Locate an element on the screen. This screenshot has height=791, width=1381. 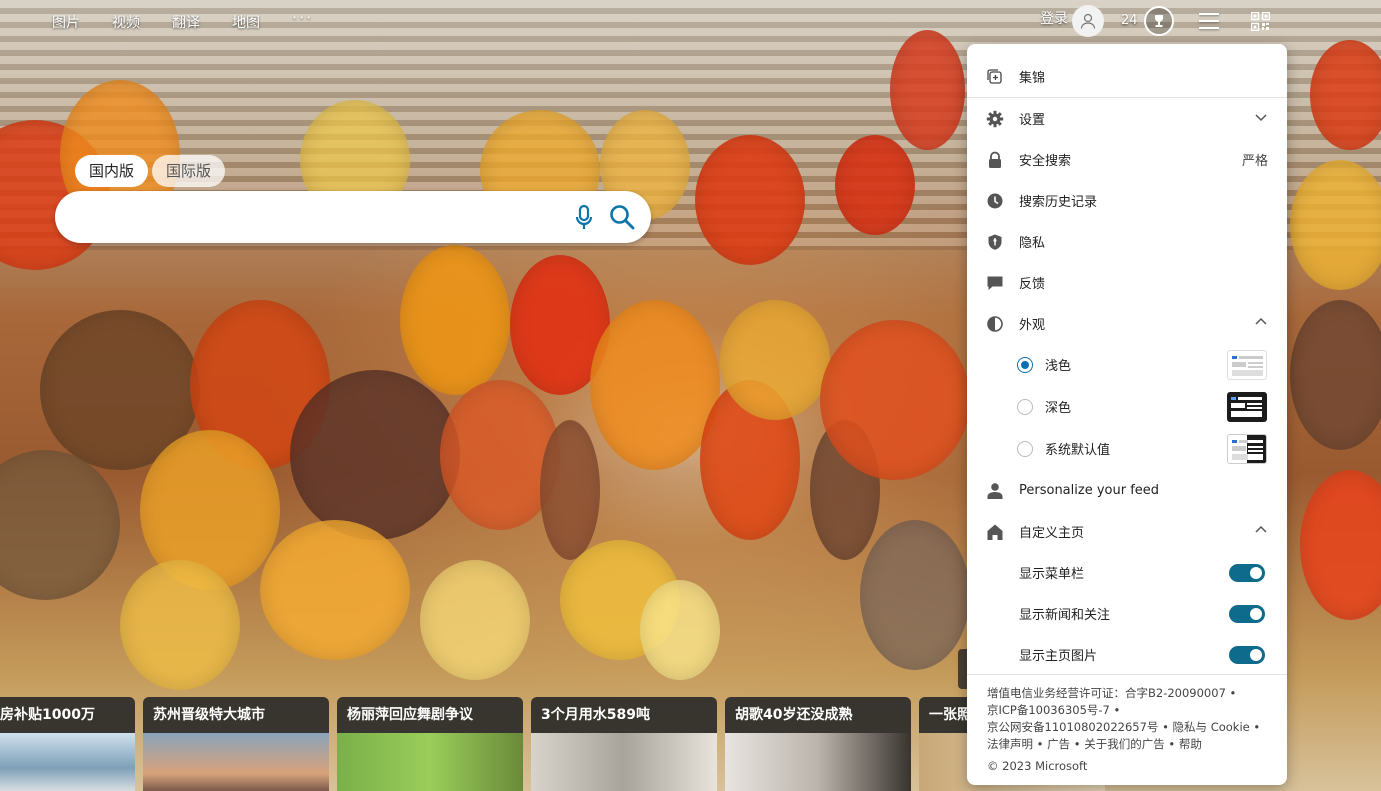
menu-item-search-history: 搜索历史记录 is located at coordinates (1127, 200).